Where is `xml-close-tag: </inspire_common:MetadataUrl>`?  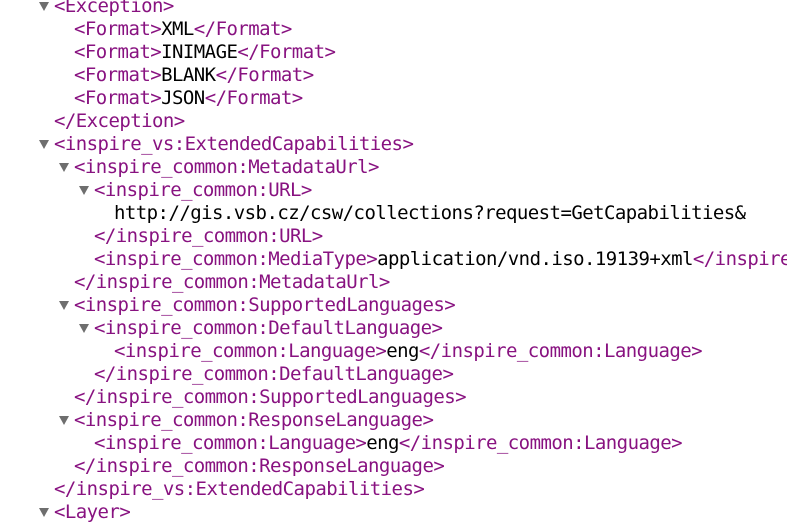 xml-close-tag: </inspire_common:MetadataUrl> is located at coordinates (232, 282).